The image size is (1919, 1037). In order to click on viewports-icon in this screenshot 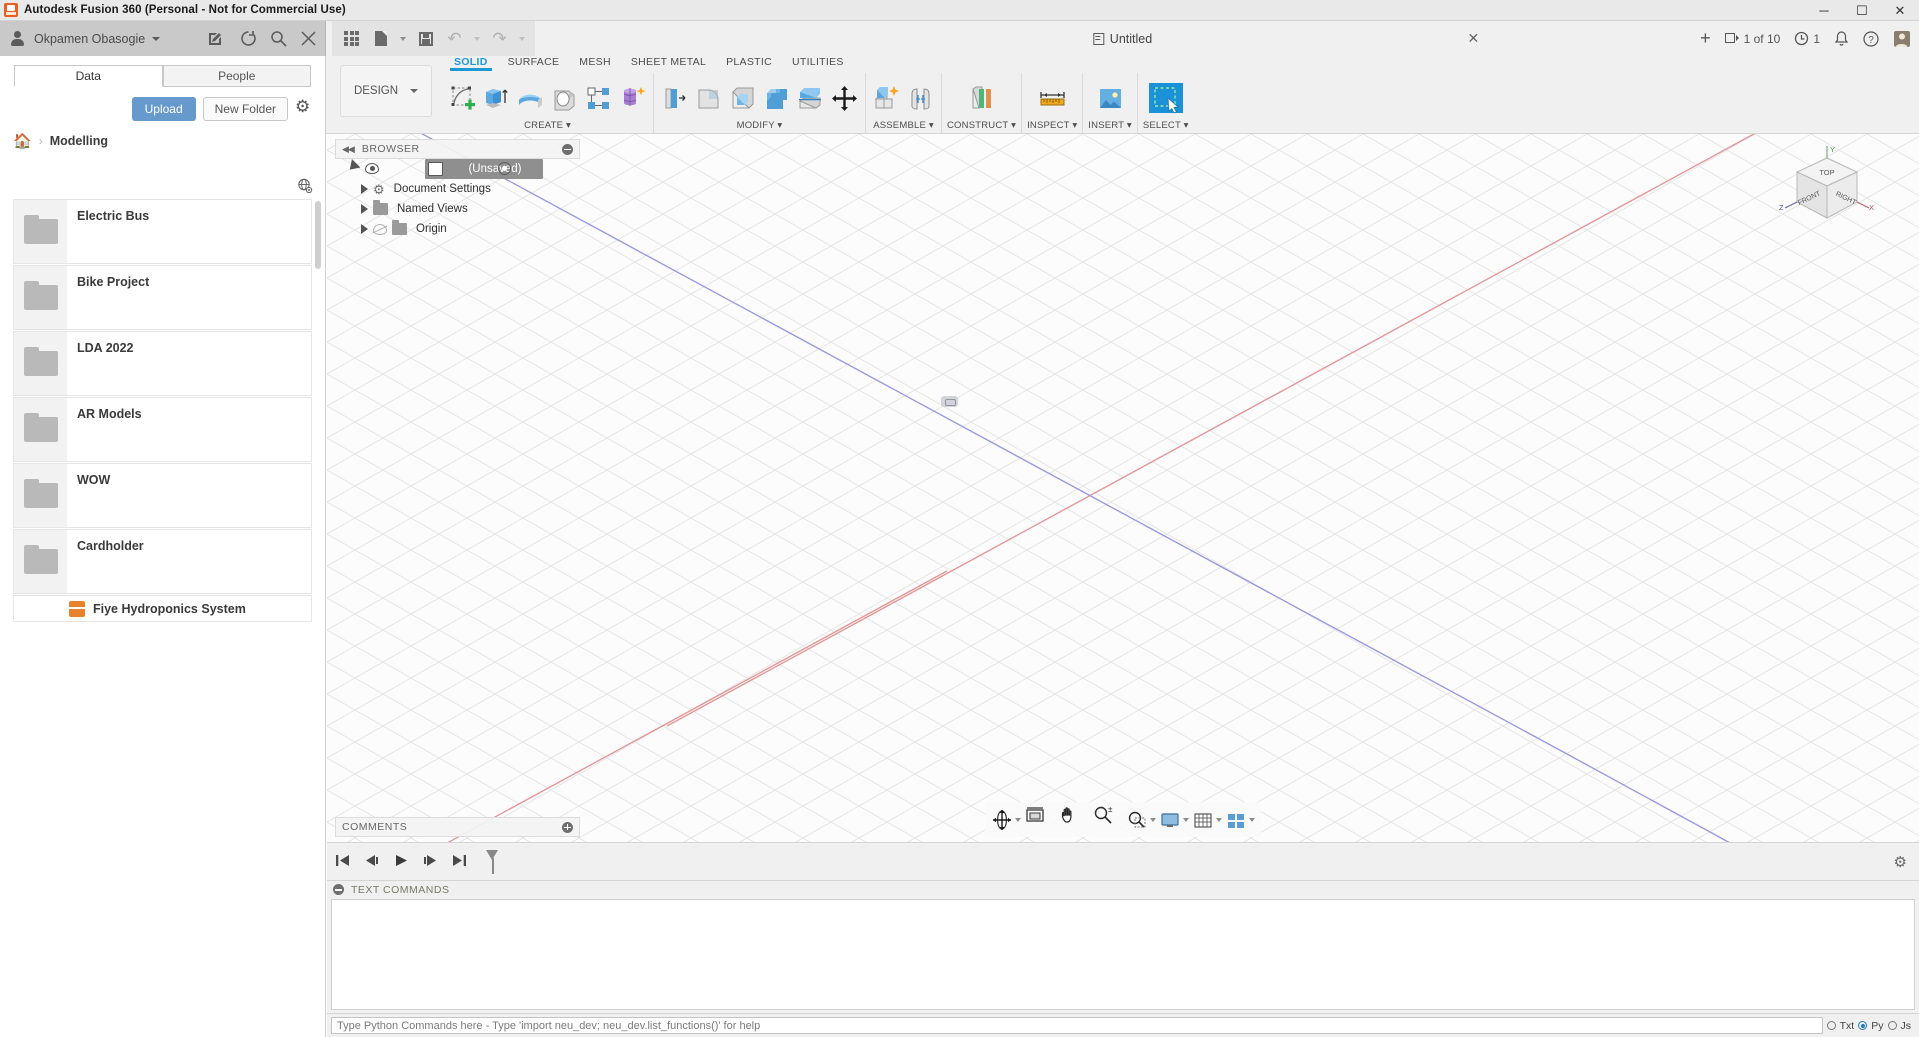, I will do `click(1236, 820)`.